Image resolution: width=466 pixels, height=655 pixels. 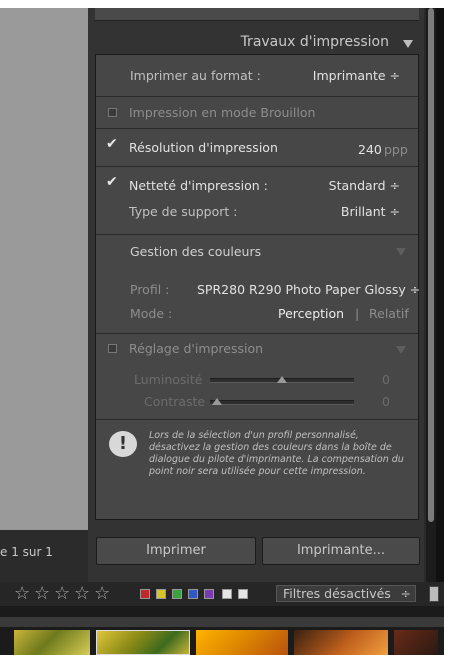 What do you see at coordinates (386, 401) in the screenshot?
I see `contrast-value: 0` at bounding box center [386, 401].